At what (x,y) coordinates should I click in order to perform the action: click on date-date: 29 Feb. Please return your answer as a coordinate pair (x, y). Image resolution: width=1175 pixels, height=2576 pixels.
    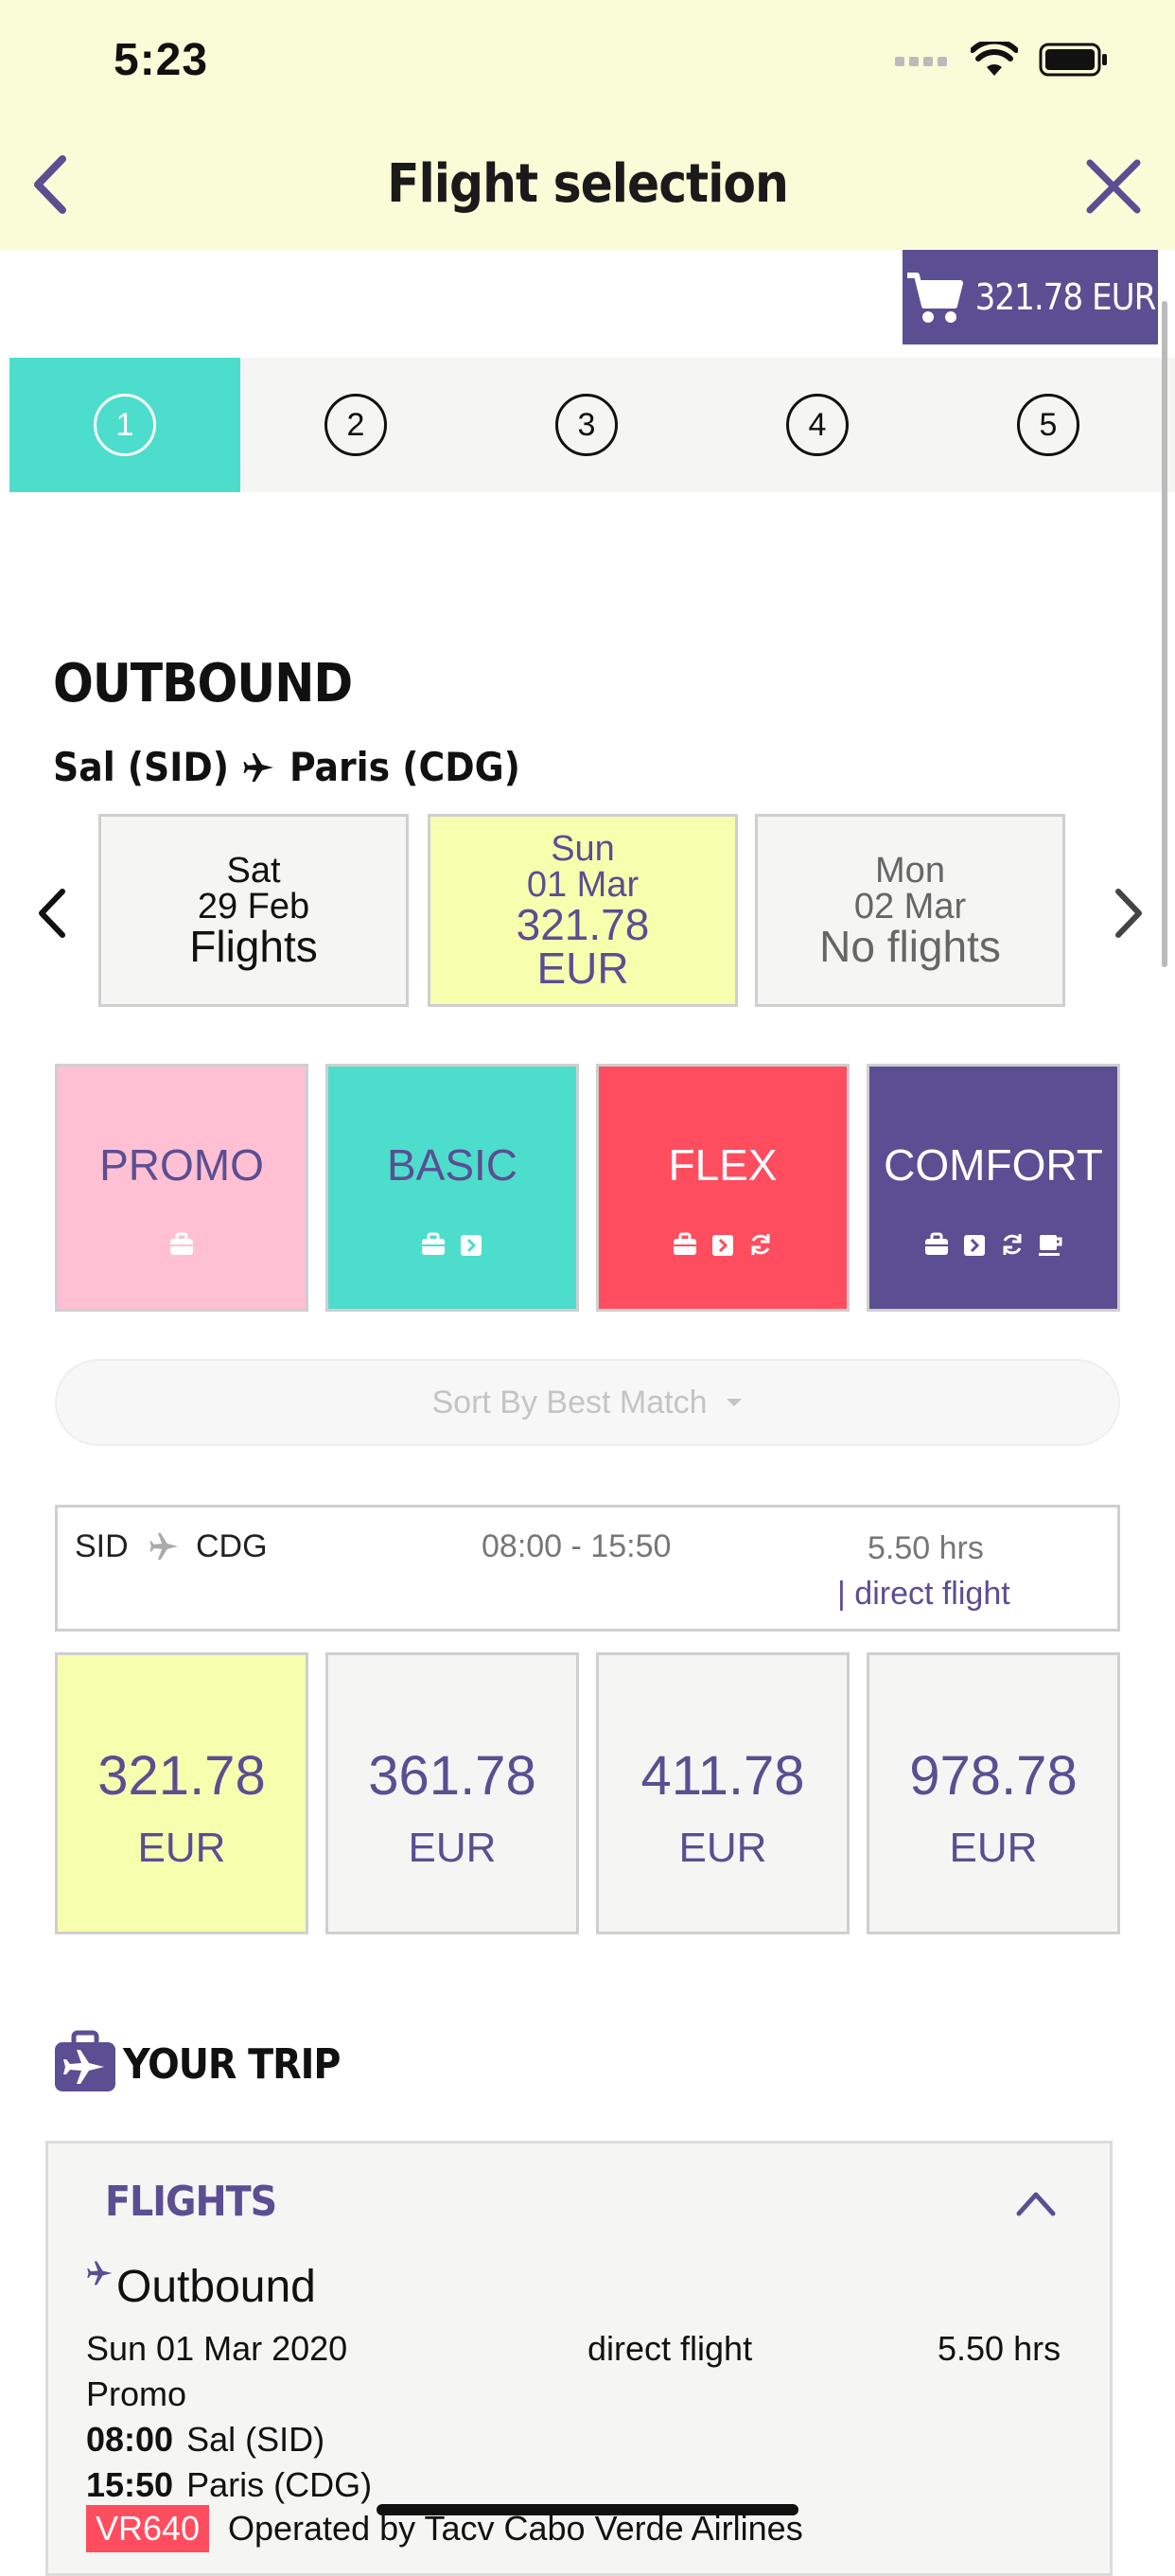
    Looking at the image, I should click on (254, 906).